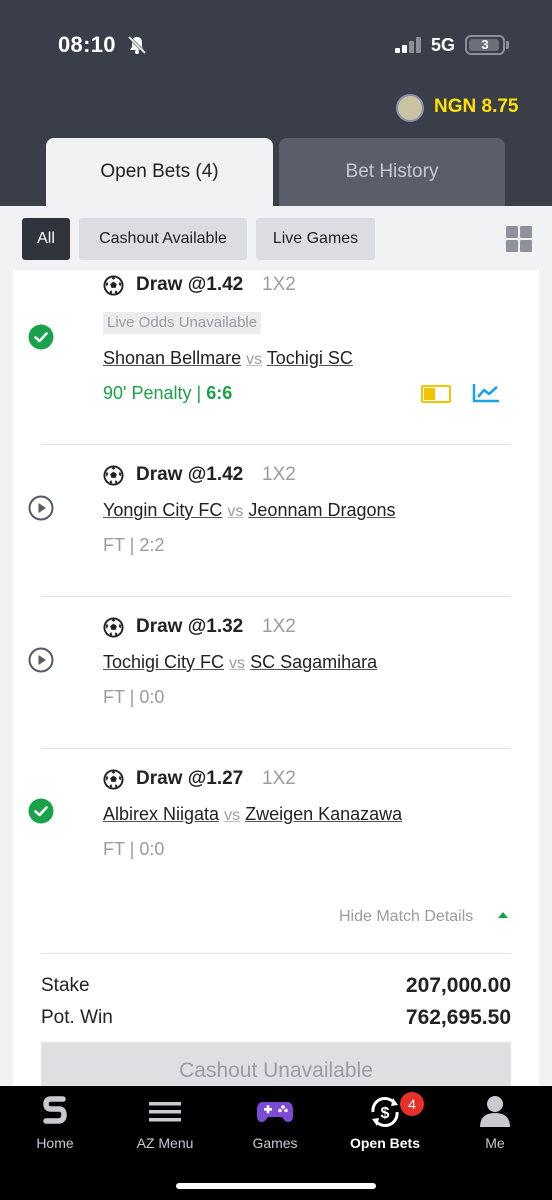 This screenshot has height=1200, width=552. I want to click on nav-label: Open Bets, so click(384, 1143).